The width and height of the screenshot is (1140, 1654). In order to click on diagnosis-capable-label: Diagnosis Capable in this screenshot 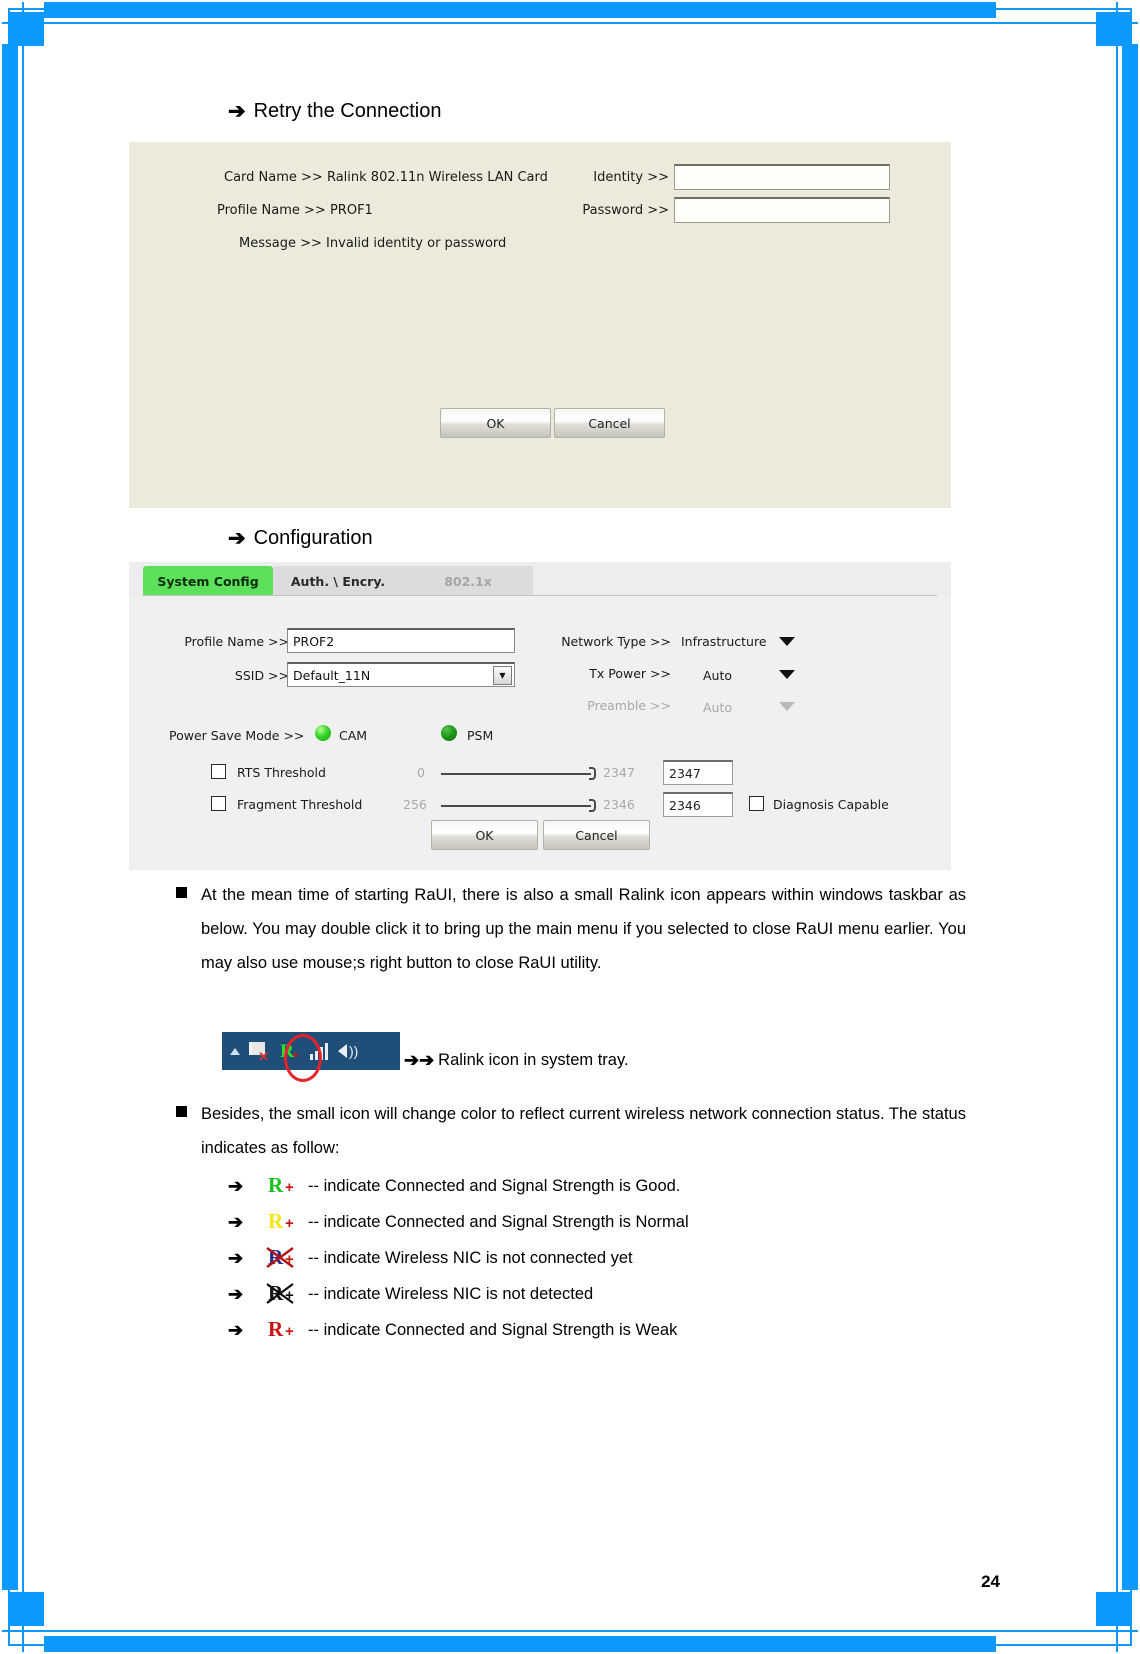, I will do `click(831, 804)`.